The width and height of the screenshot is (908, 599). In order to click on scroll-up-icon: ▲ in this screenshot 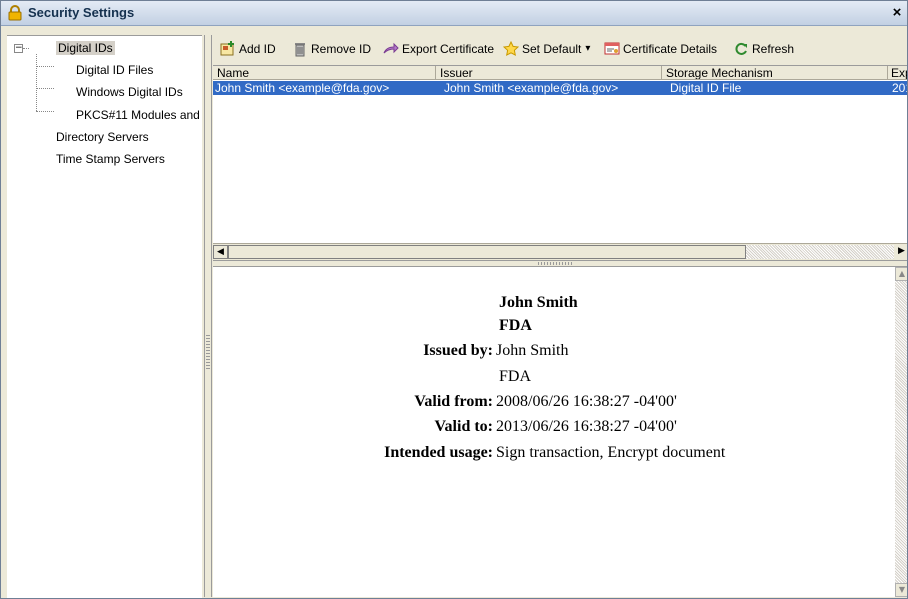, I will do `click(901, 274)`.